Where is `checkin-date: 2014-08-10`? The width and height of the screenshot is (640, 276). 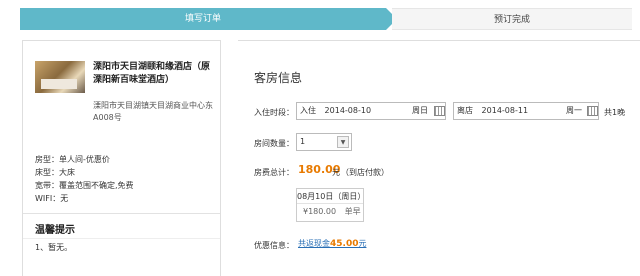
checkin-date: 2014-08-10 is located at coordinates (348, 110).